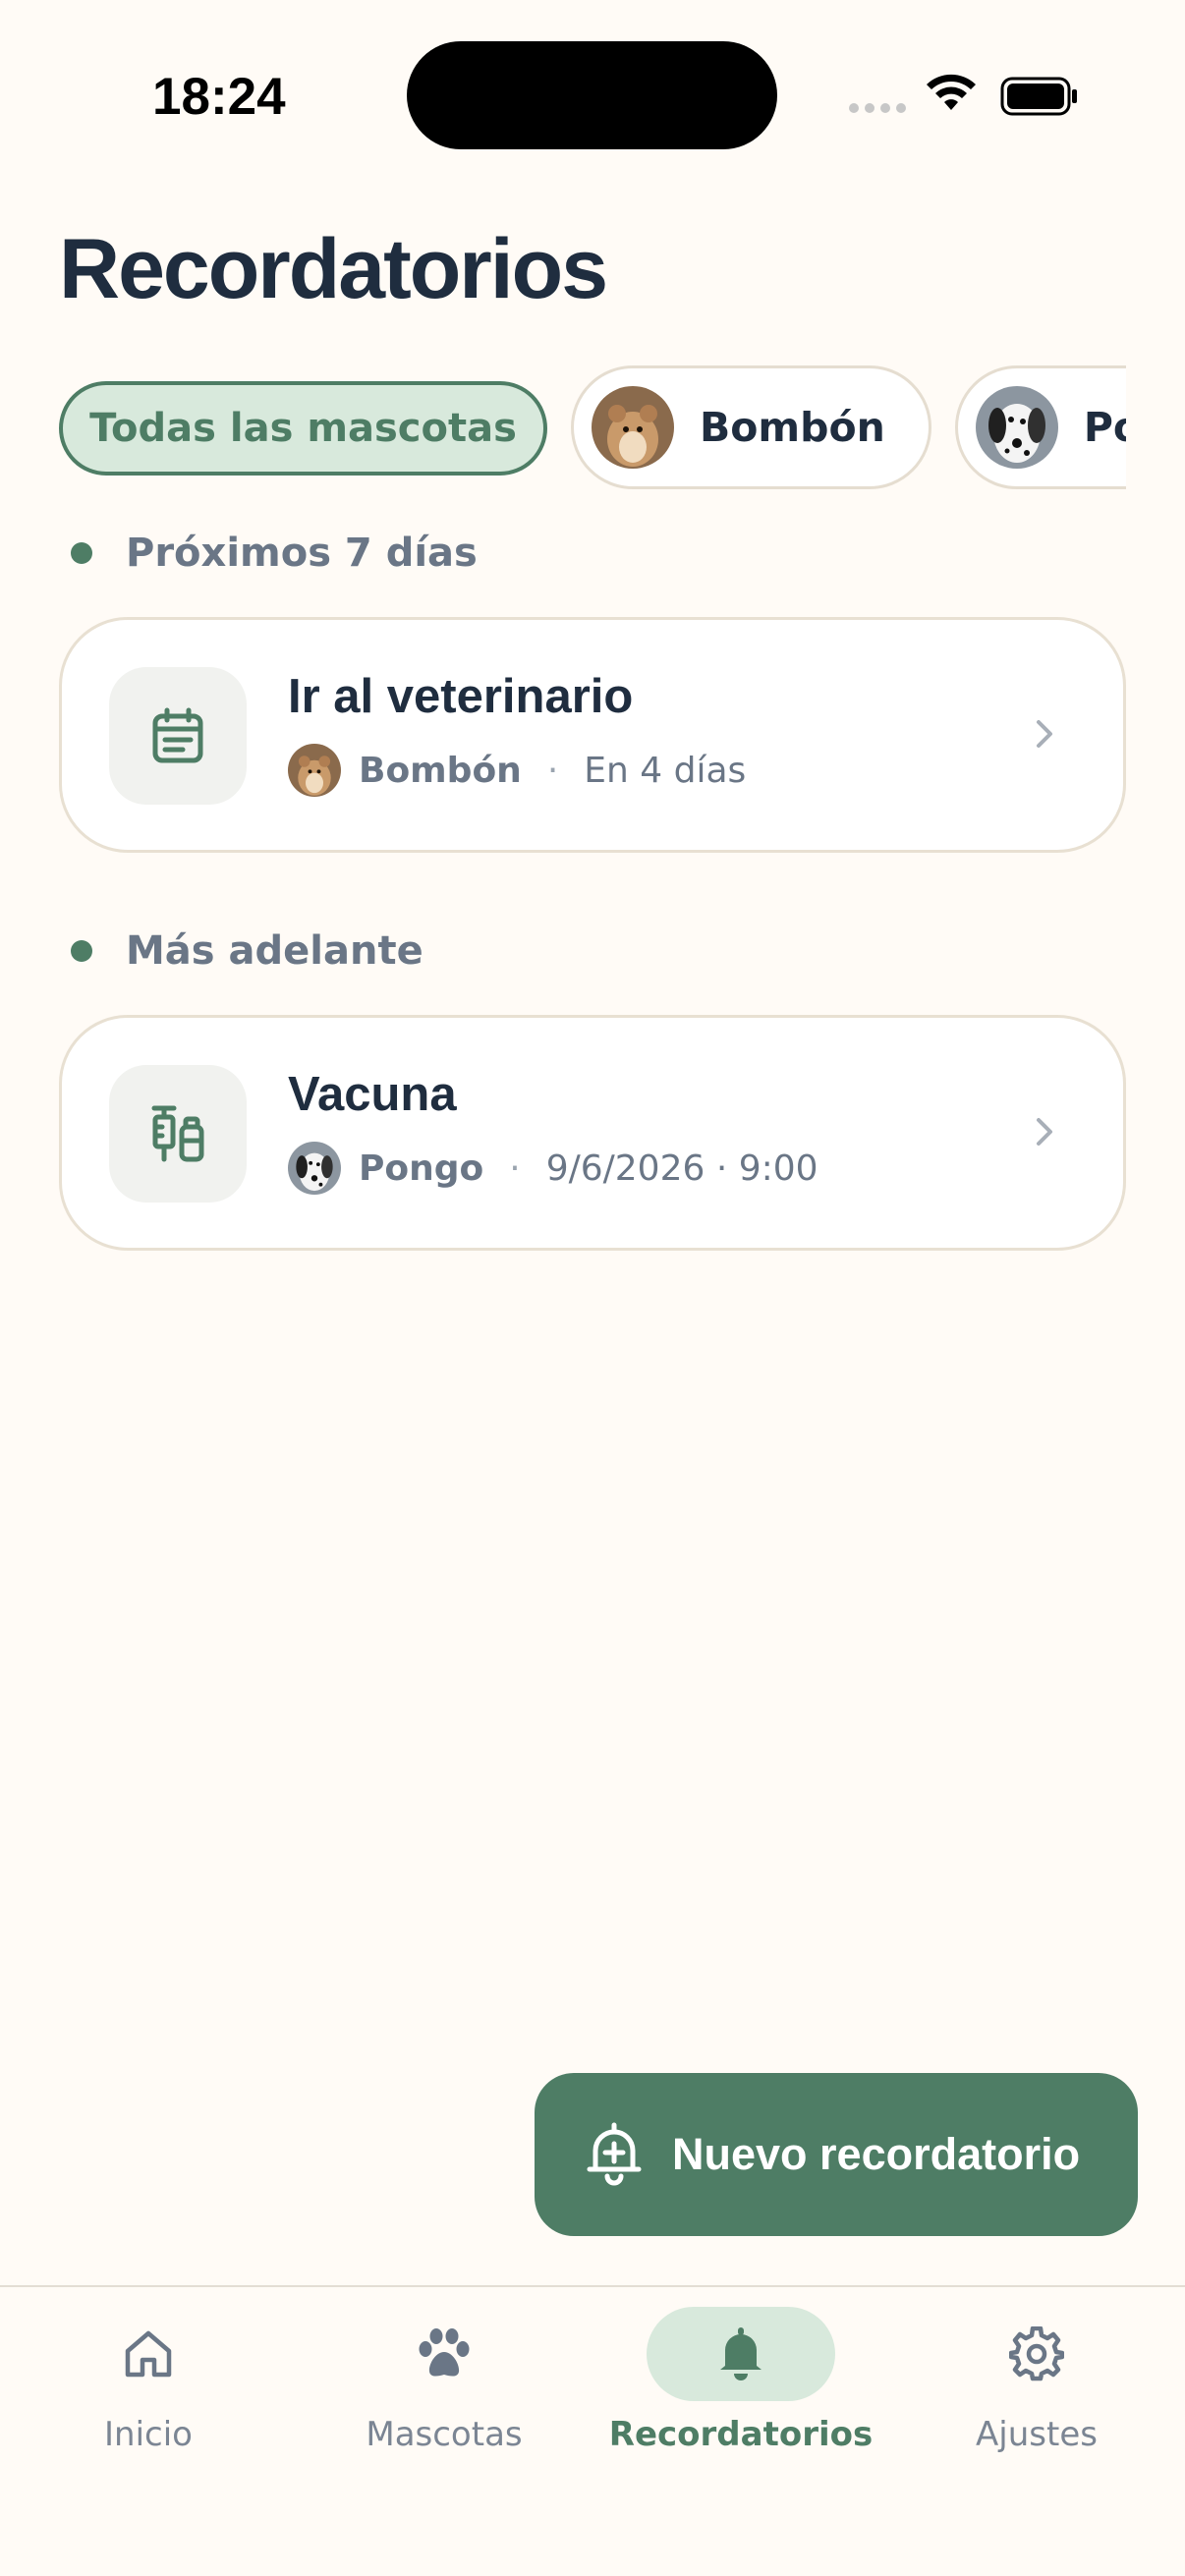  What do you see at coordinates (275, 951) in the screenshot?
I see `section-title: Más adelante` at bounding box center [275, 951].